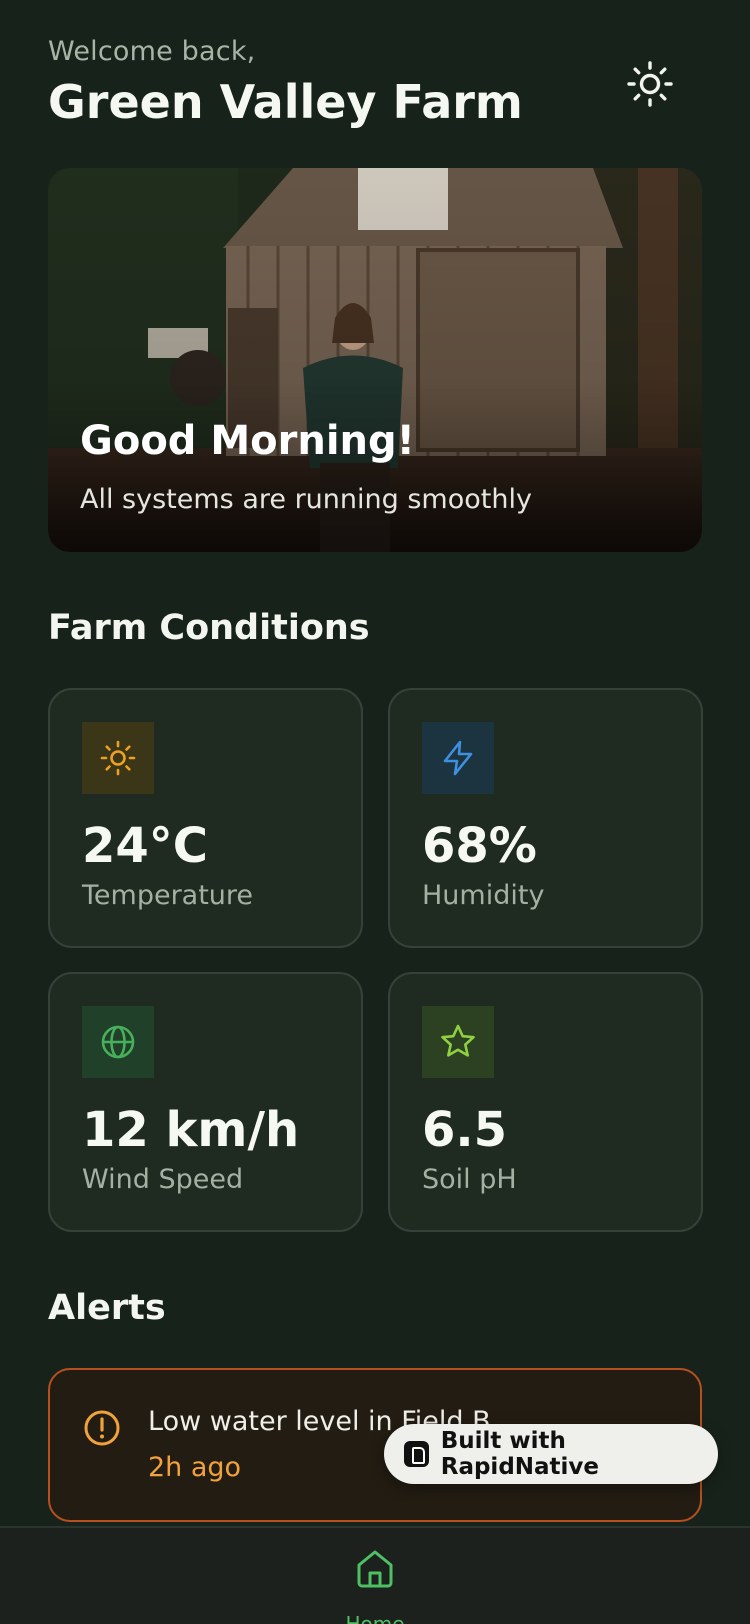 The image size is (750, 1624). I want to click on humidity-icon-box, so click(458, 758).